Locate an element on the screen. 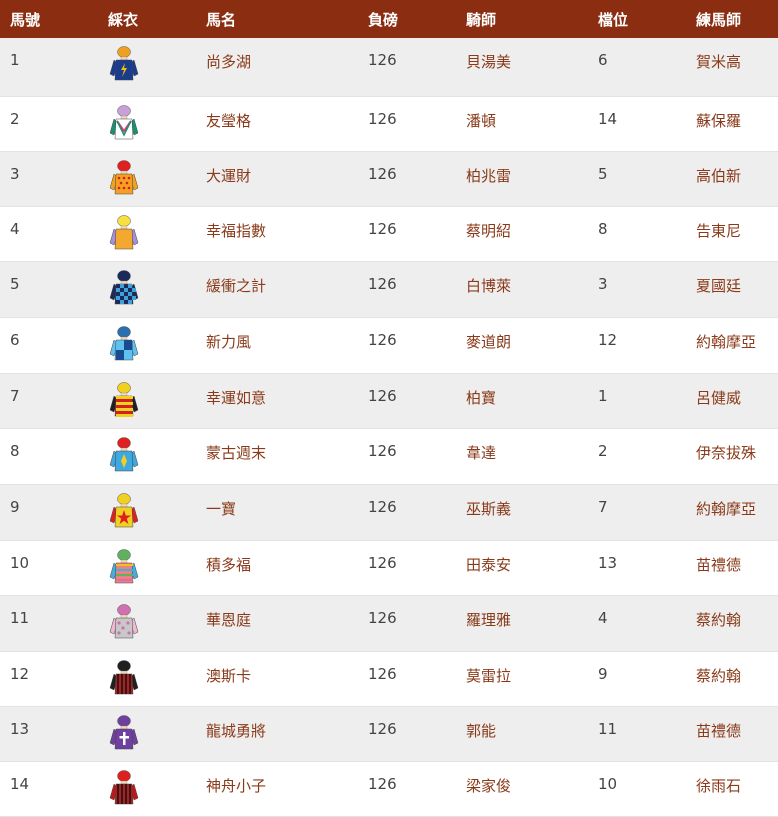  jockey-cell: 柏寶 is located at coordinates (522, 400).